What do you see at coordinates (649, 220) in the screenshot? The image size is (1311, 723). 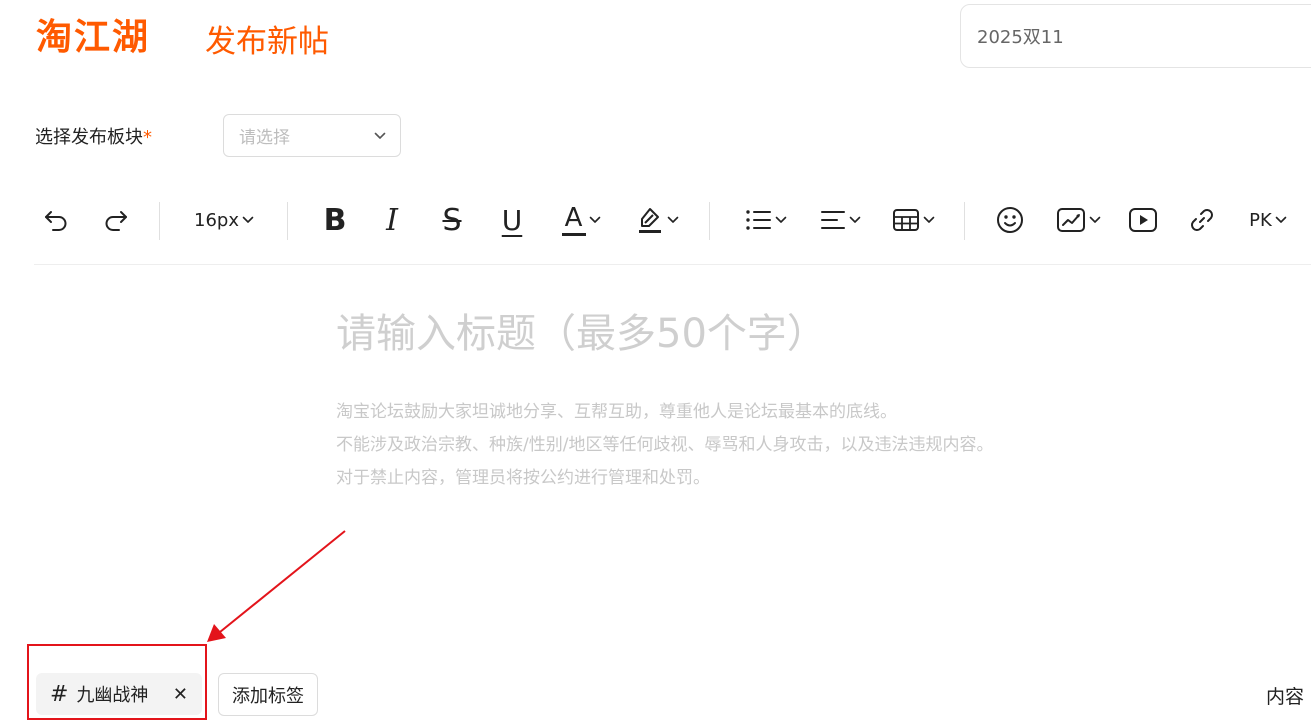 I see `highlight-icon` at bounding box center [649, 220].